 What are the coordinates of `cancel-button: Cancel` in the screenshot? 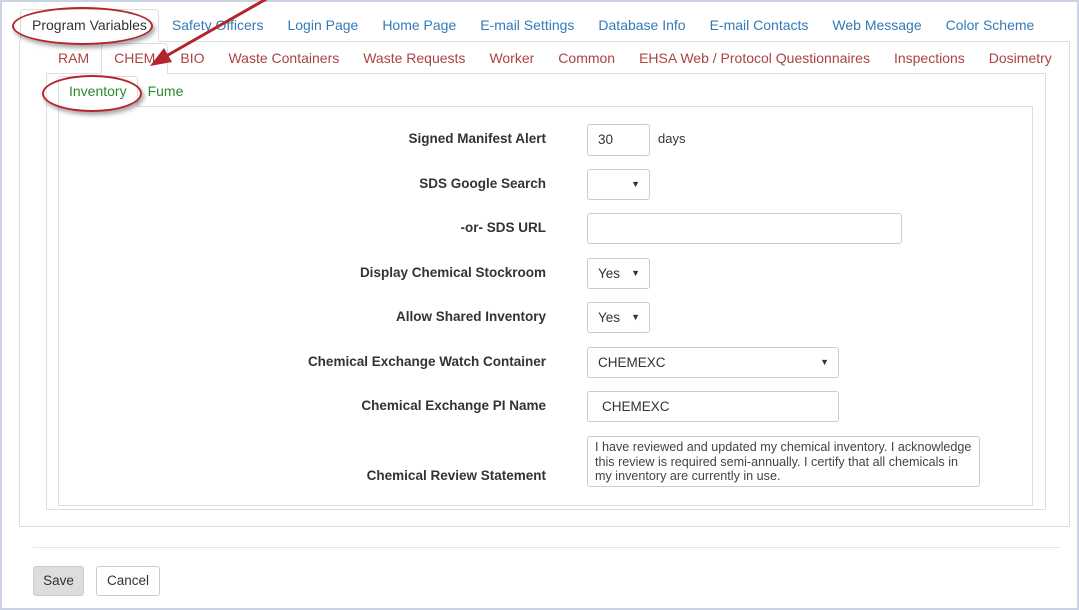 It's located at (128, 581).